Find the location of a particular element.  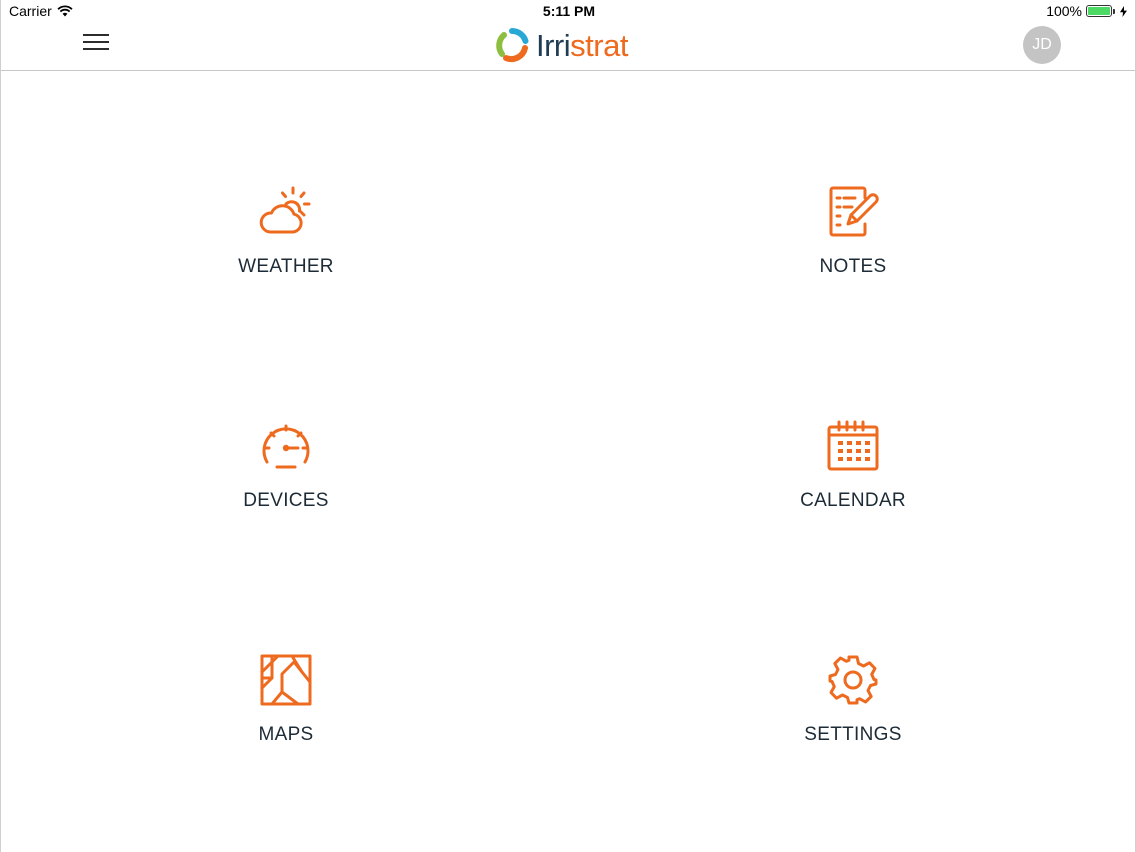

map-icon is located at coordinates (286, 680).